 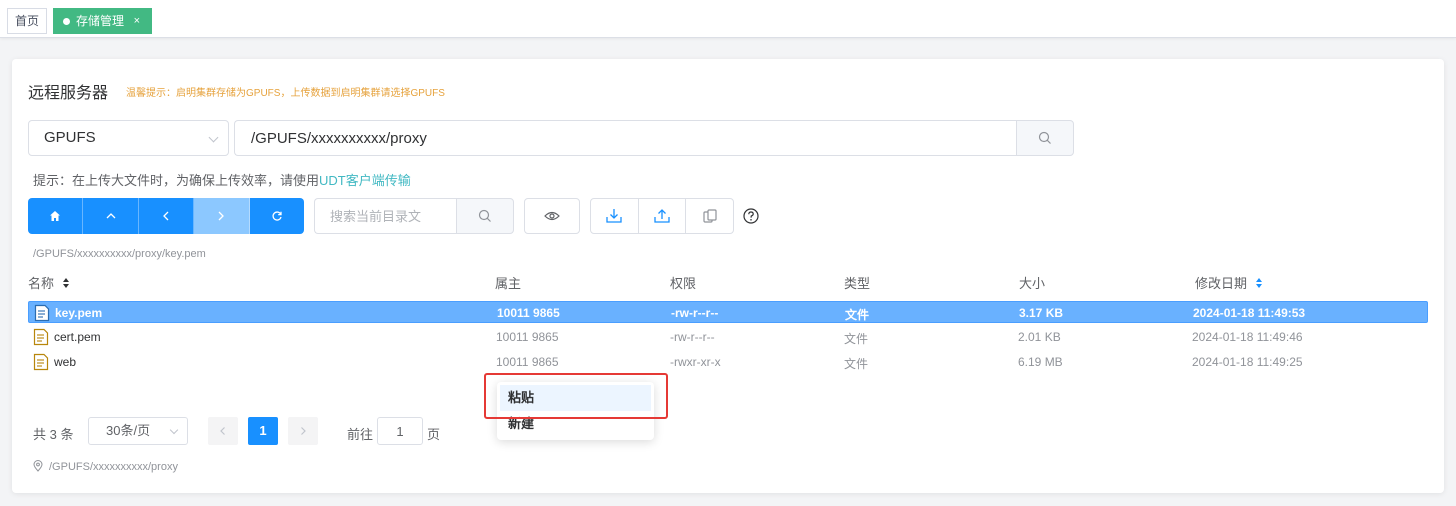 What do you see at coordinates (41, 283) in the screenshot?
I see `header-name-label: 名称` at bounding box center [41, 283].